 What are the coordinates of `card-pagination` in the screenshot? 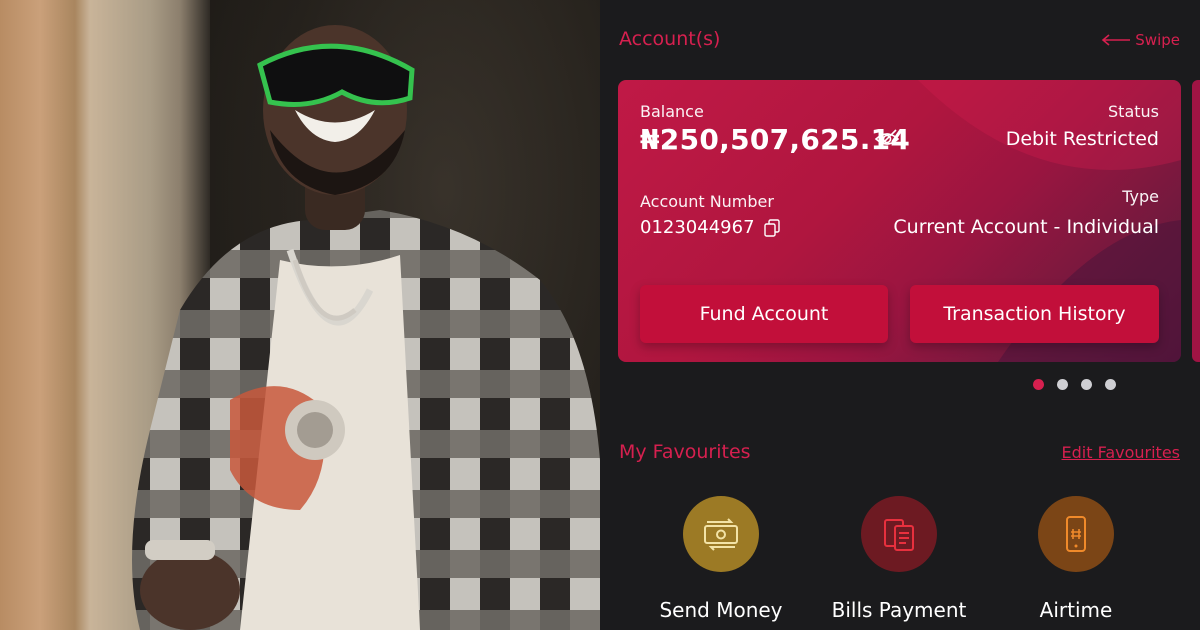 It's located at (1074, 384).